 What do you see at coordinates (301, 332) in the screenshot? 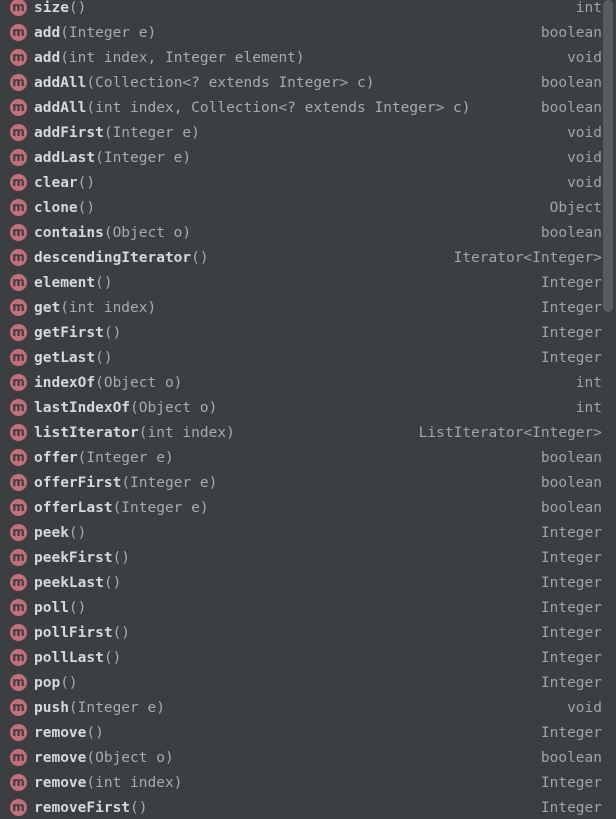
I see `completion-item: m getFirst() Integer` at bounding box center [301, 332].